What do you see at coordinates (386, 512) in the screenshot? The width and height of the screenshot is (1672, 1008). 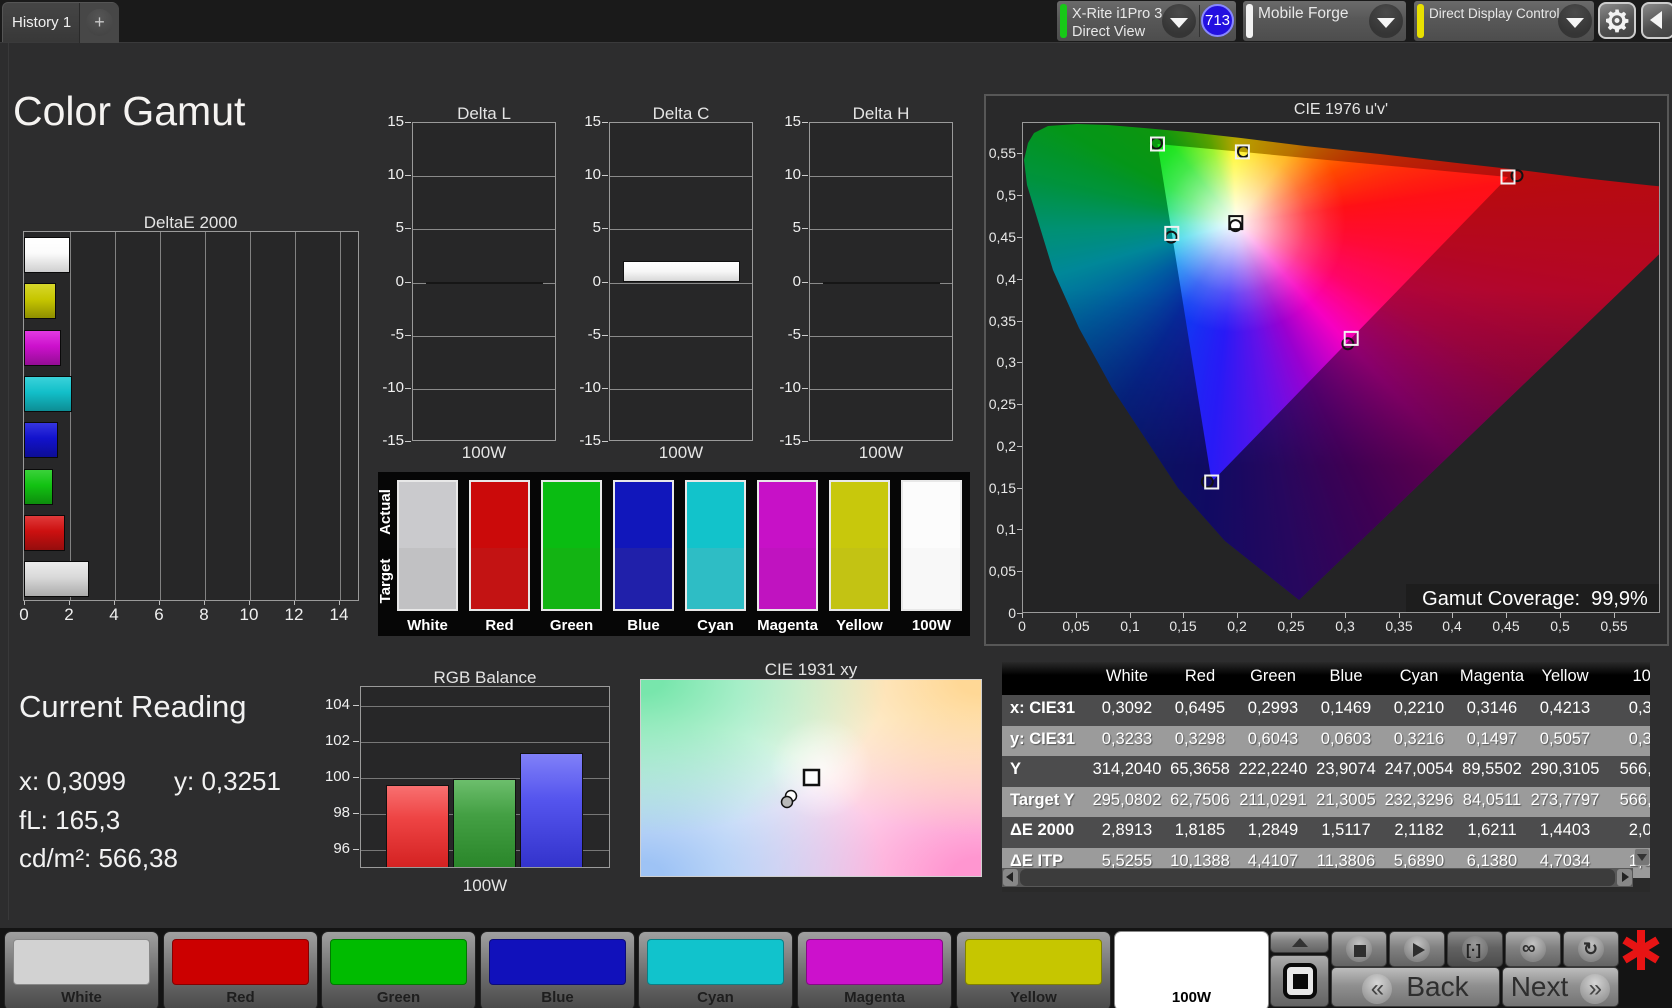 I see `svg-text: Actual` at bounding box center [386, 512].